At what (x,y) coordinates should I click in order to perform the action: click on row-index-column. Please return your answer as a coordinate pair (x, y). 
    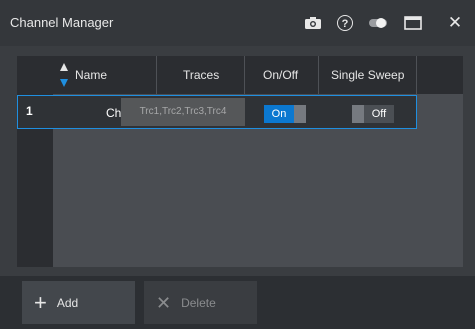
    Looking at the image, I should click on (35, 161).